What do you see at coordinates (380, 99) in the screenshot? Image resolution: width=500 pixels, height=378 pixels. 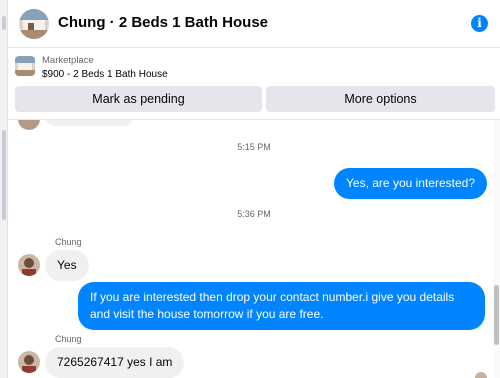 I see `more-options-button: More options` at bounding box center [380, 99].